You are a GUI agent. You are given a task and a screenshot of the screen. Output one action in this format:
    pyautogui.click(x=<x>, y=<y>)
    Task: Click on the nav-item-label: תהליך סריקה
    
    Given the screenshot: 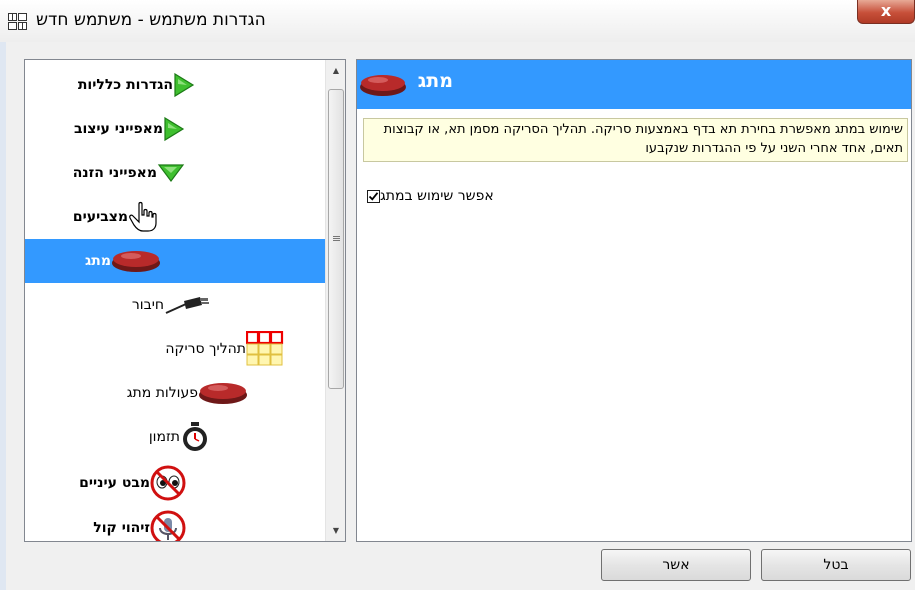 What is the action you would take?
    pyautogui.click(x=205, y=349)
    